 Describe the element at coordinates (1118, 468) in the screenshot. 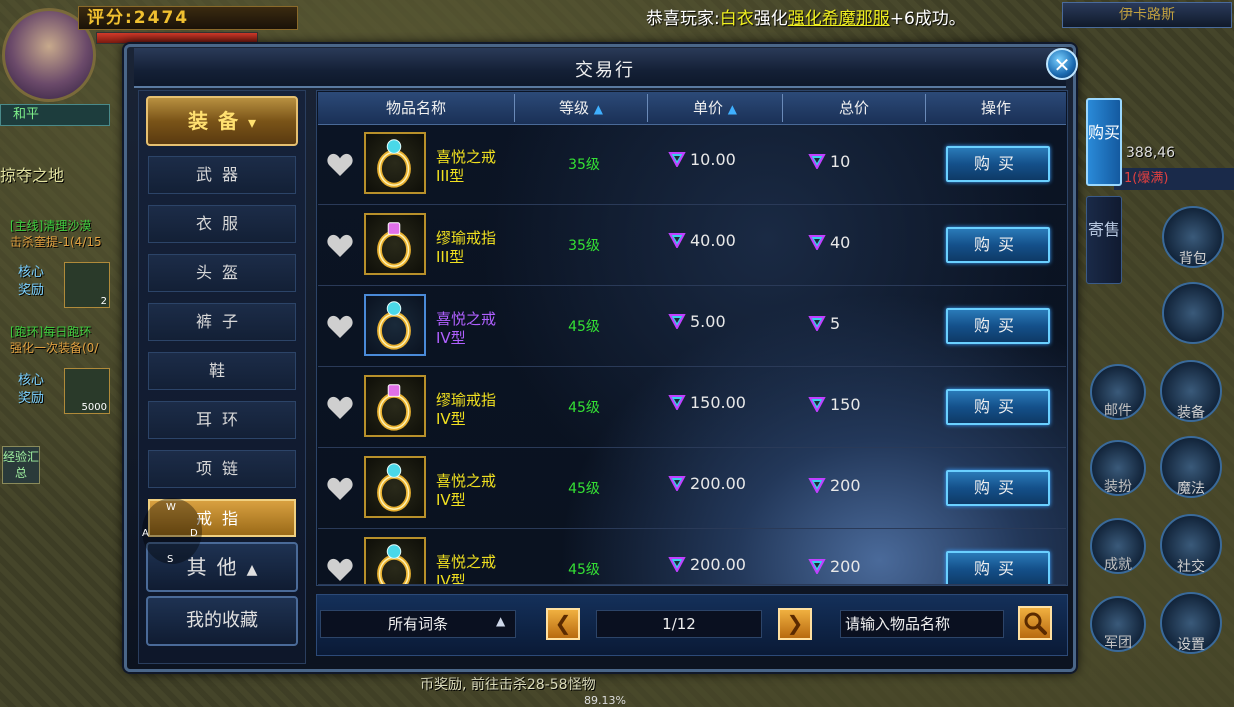

I see `outfit-button: 装扮` at that location.